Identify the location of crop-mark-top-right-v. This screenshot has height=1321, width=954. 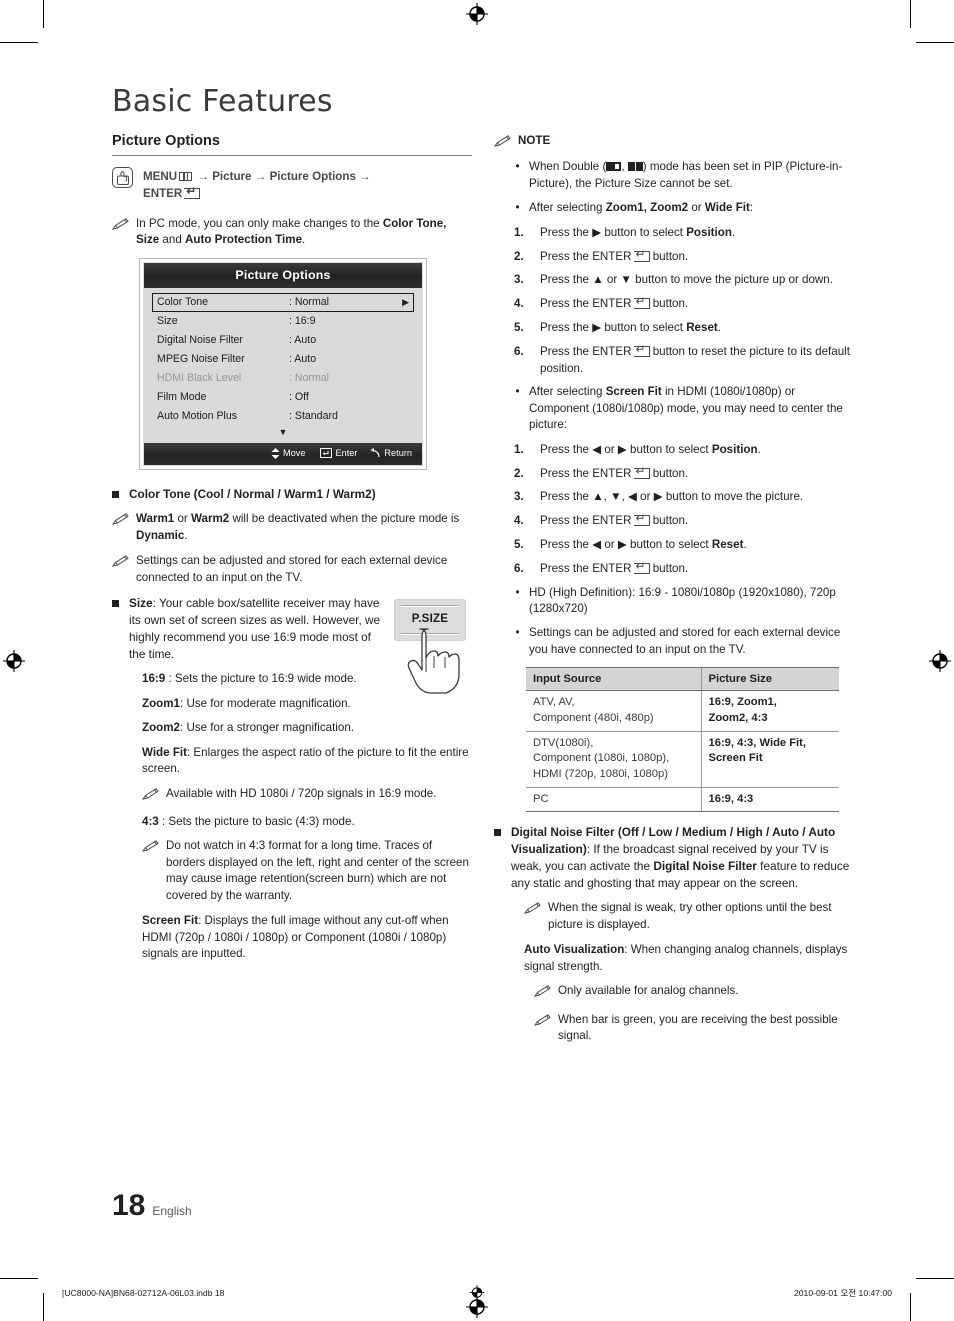
(910, 14).